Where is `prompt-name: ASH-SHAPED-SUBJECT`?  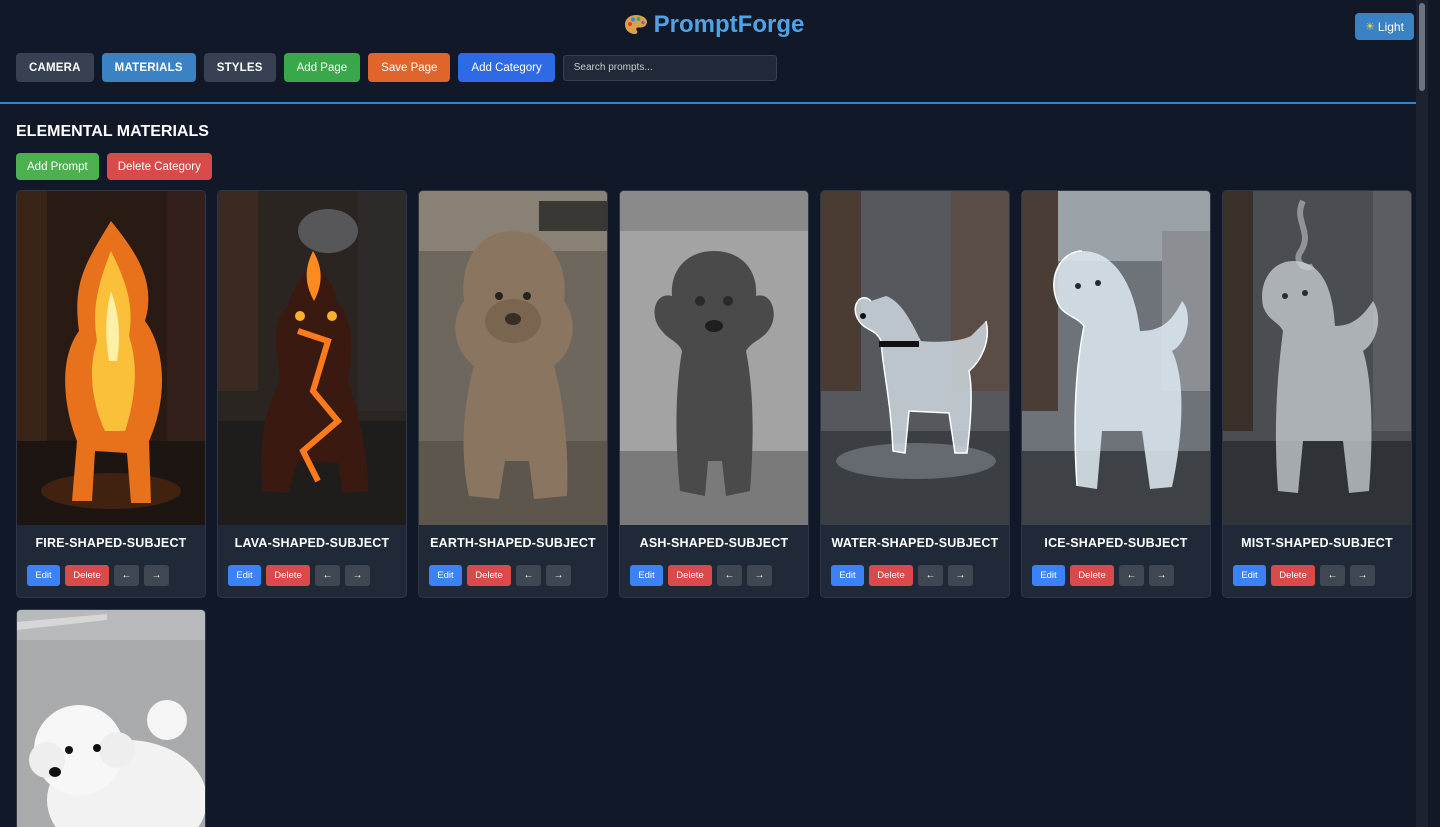 prompt-name: ASH-SHAPED-SUBJECT is located at coordinates (714, 543).